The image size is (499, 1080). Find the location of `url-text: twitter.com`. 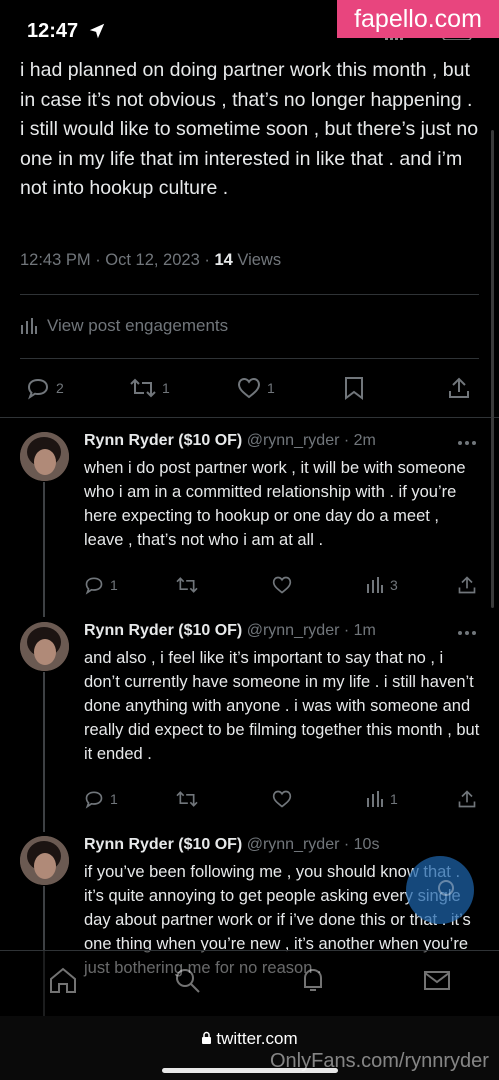

url-text: twitter.com is located at coordinates (257, 1038).